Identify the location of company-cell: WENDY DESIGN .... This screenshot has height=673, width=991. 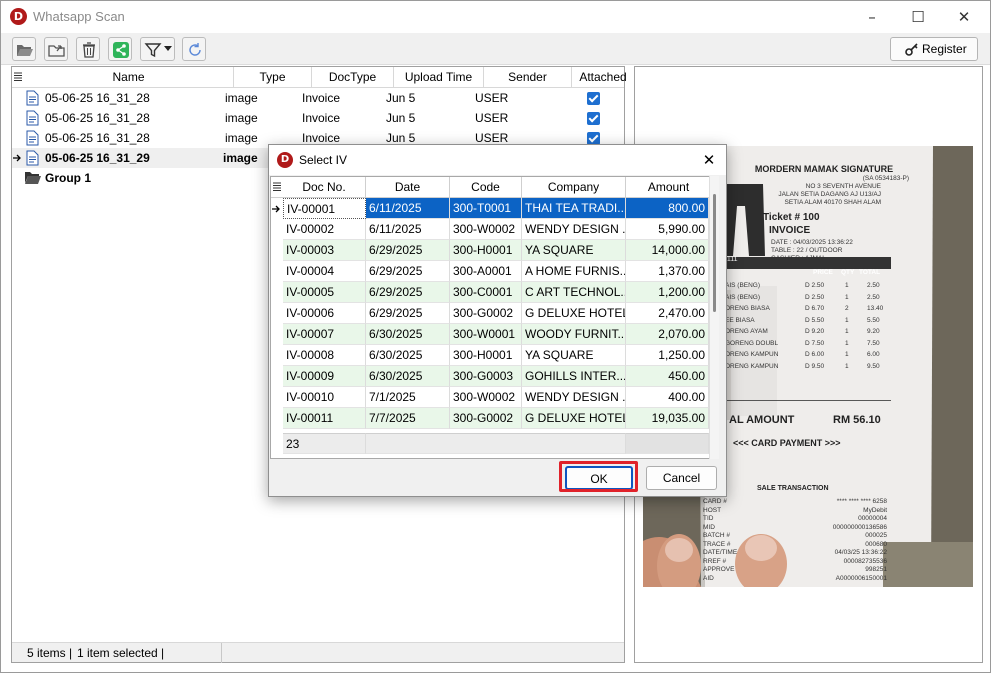
(574, 229).